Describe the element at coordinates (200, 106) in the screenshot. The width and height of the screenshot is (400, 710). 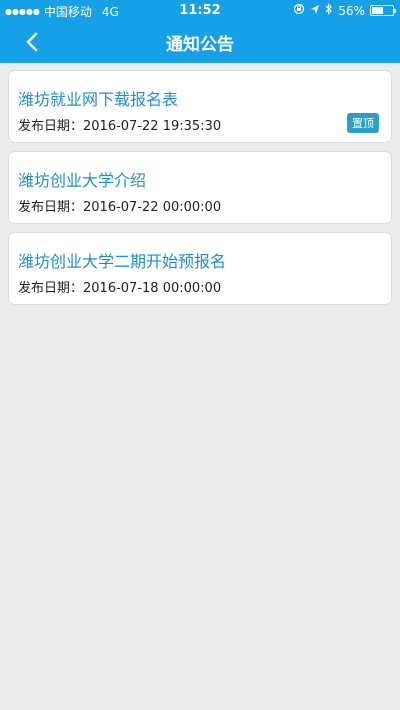
I see `notice-card-1: 潍坊就业网下载报名表 发布日期：2016-07-22 19:35:30 置顶` at that location.